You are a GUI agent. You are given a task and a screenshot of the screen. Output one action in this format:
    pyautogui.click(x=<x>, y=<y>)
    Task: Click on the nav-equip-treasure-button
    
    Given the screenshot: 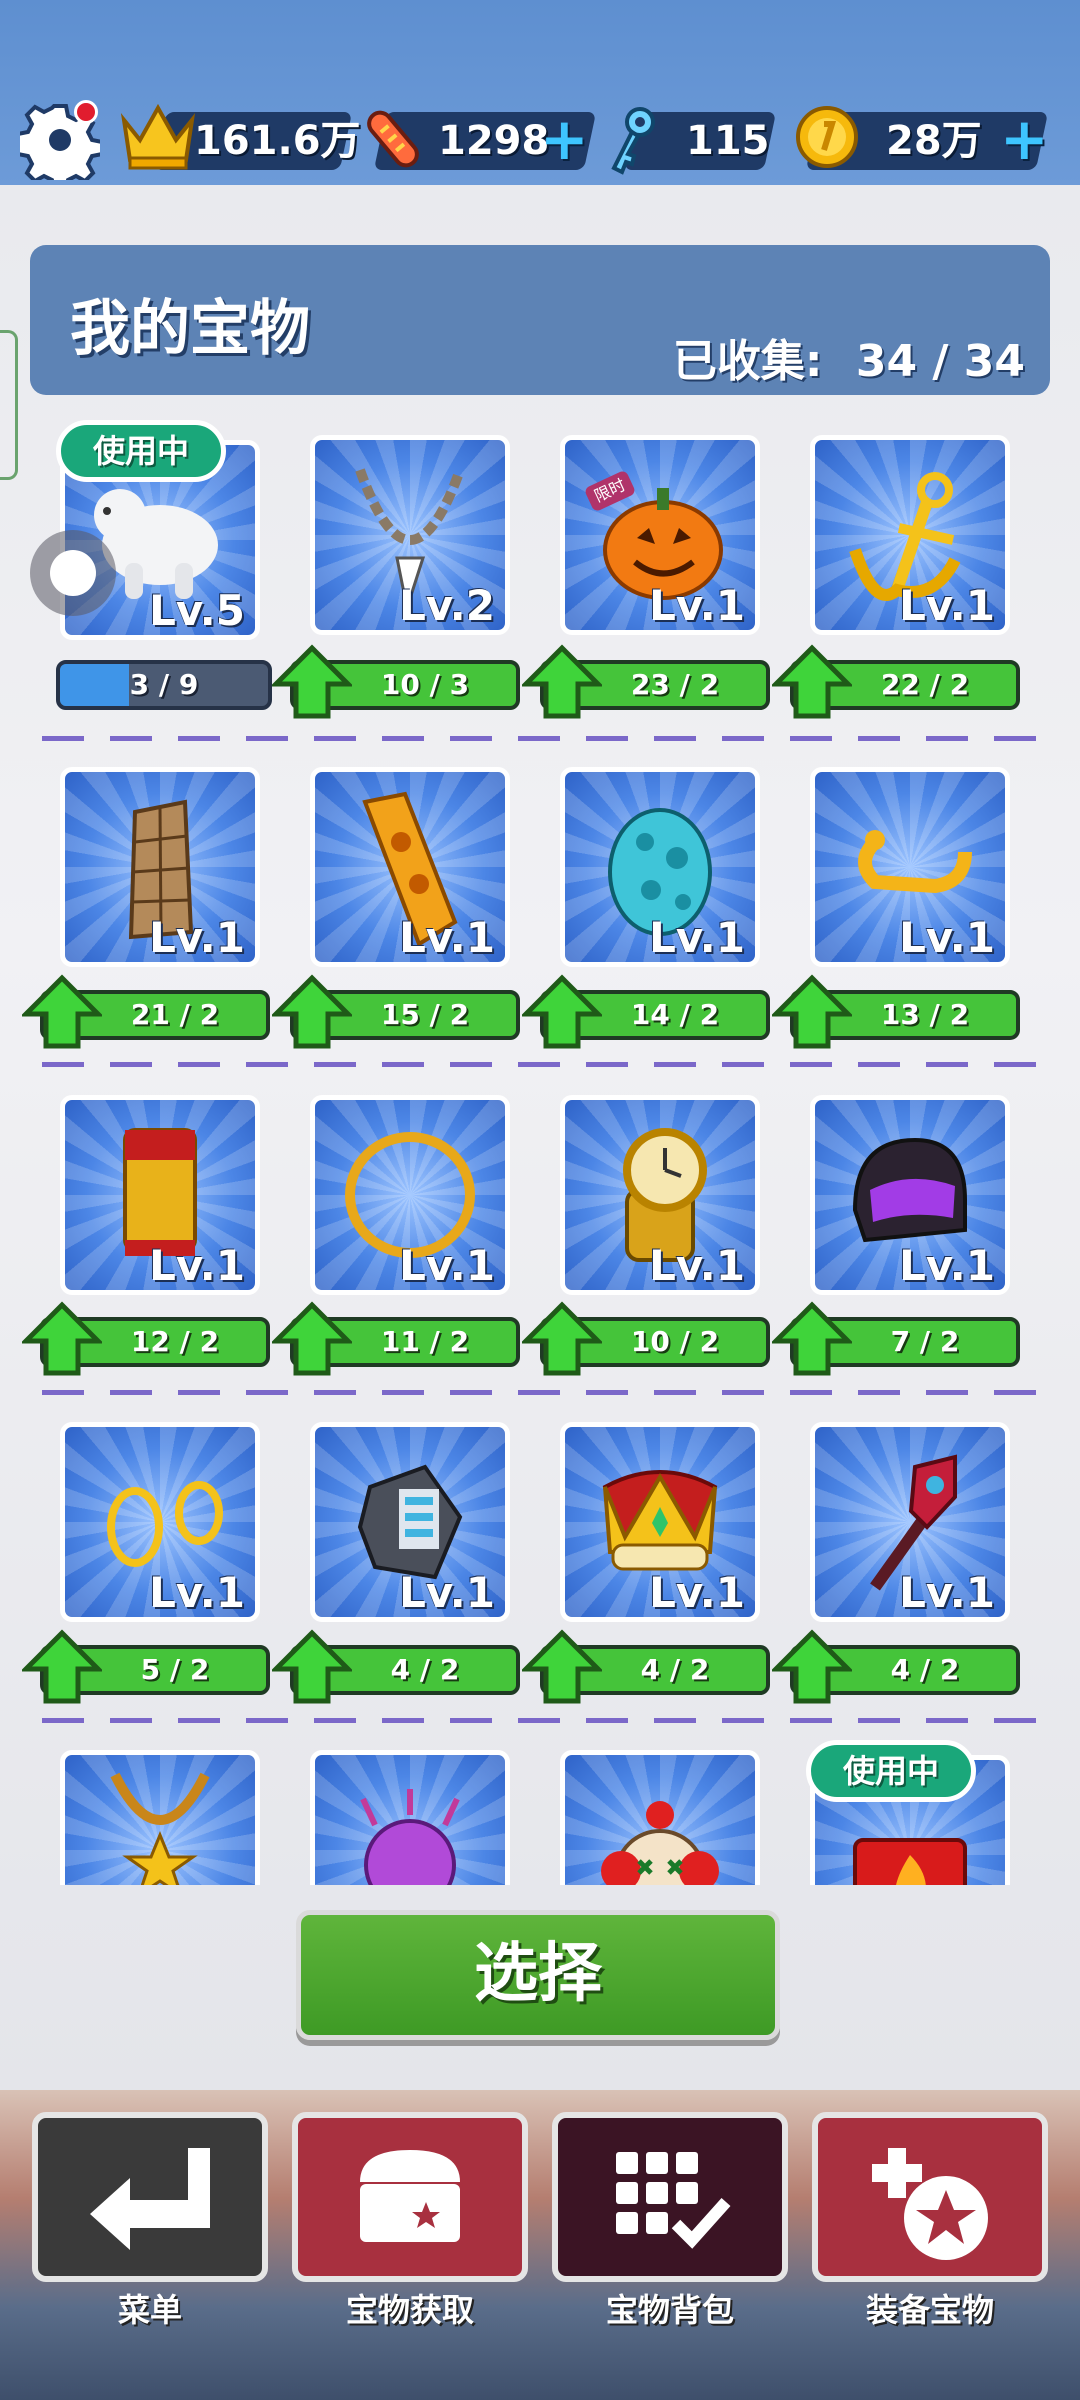 What is the action you would take?
    pyautogui.click(x=930, y=2197)
    